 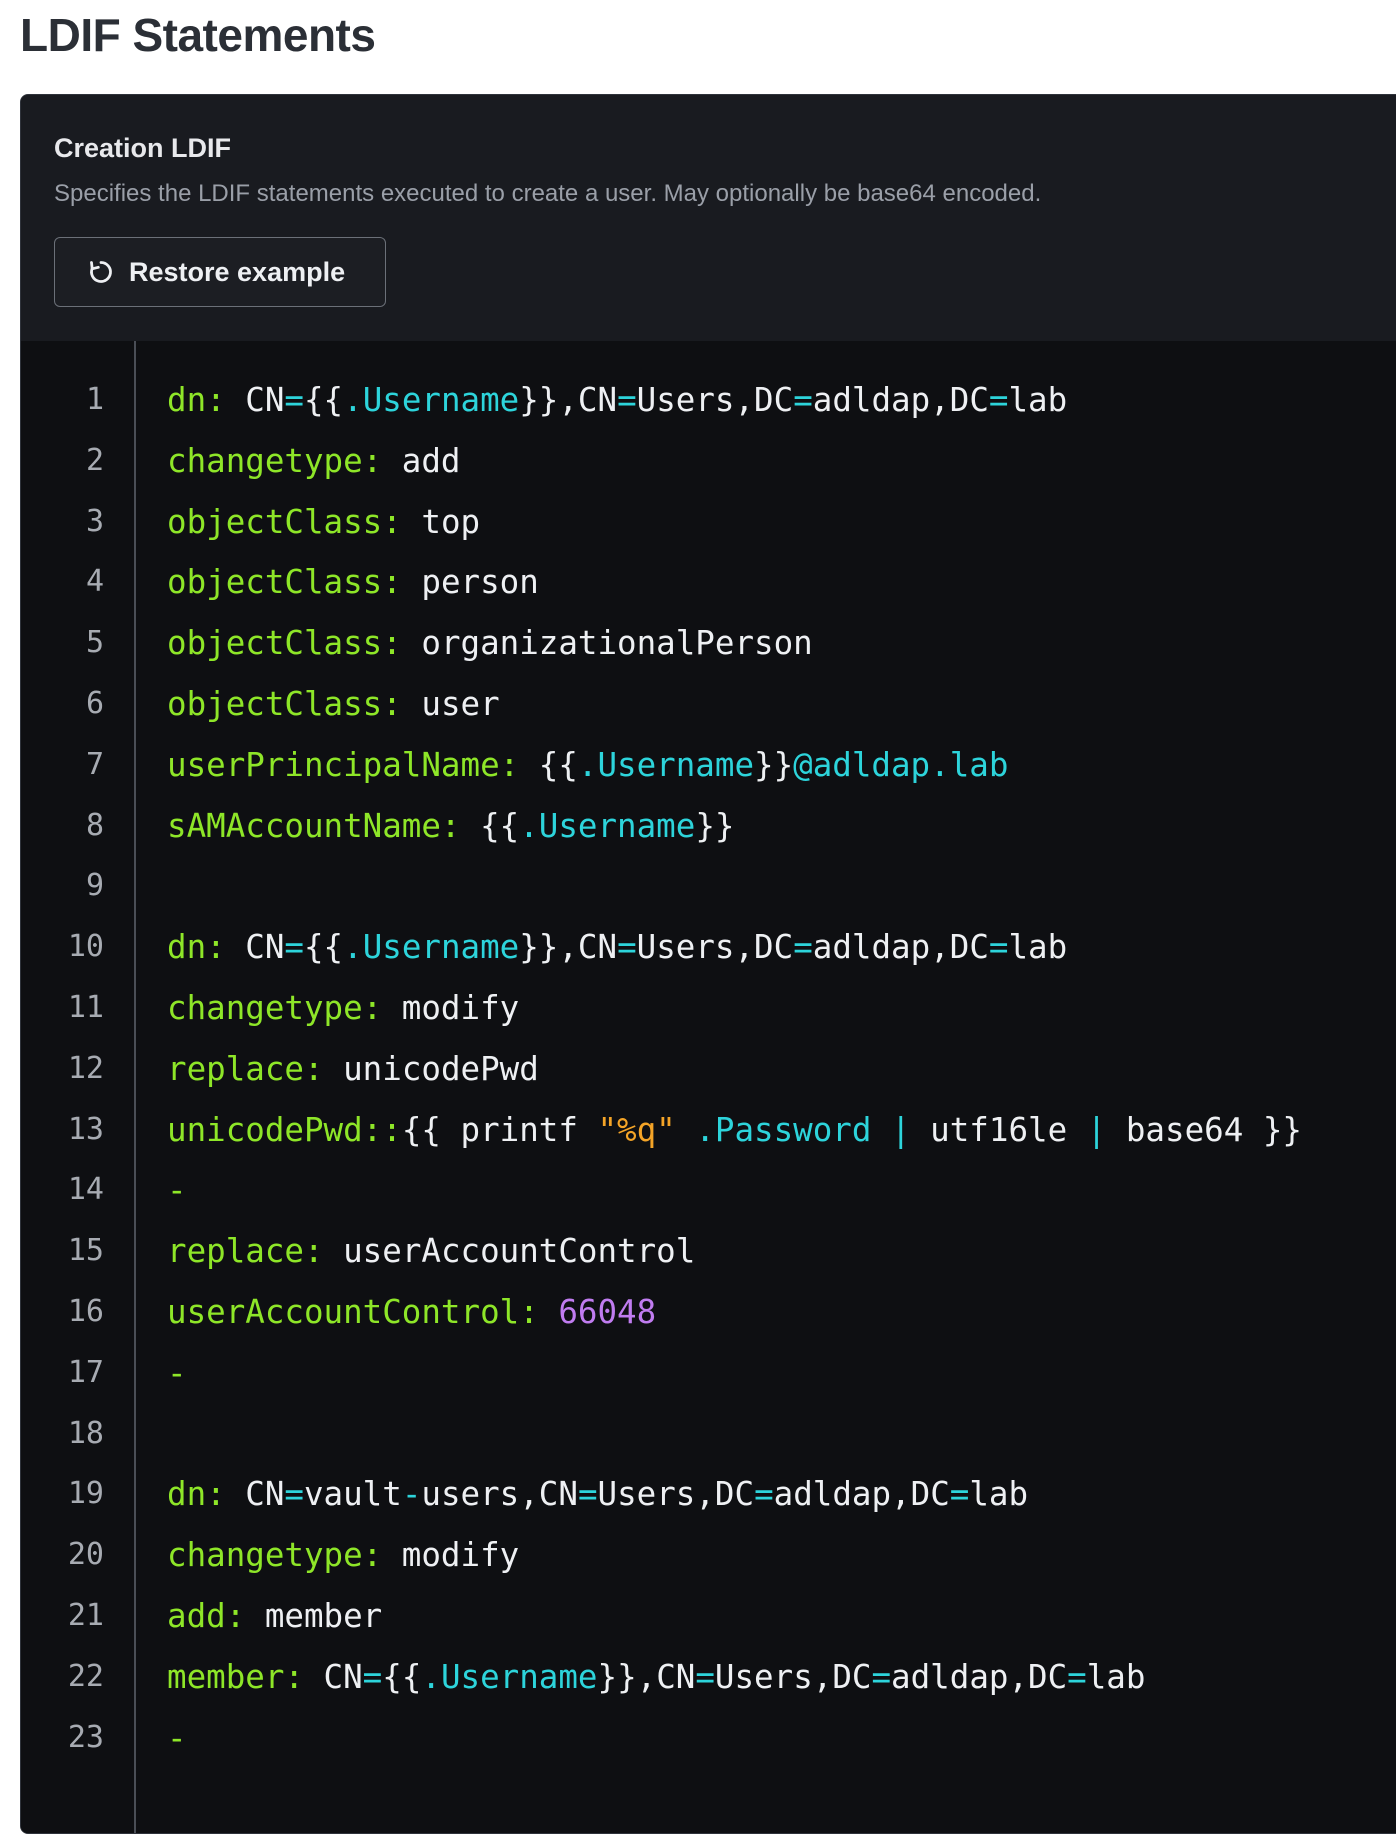 I want to click on code-token: userAccountControl, so click(x=509, y=1251).